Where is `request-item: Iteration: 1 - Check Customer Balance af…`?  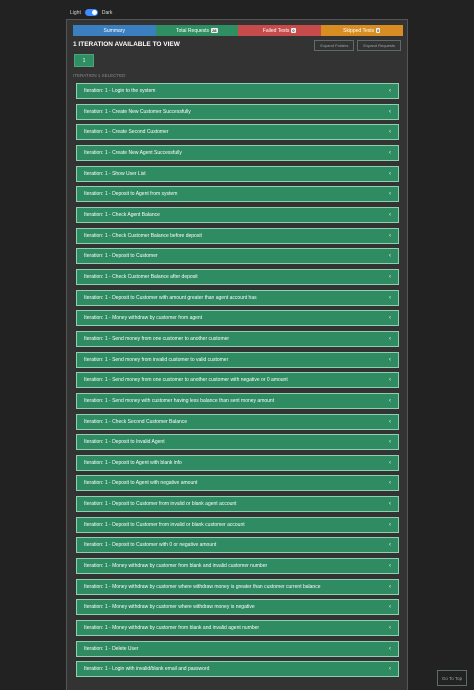
request-item: Iteration: 1 - Check Customer Balance af… is located at coordinates (237, 276).